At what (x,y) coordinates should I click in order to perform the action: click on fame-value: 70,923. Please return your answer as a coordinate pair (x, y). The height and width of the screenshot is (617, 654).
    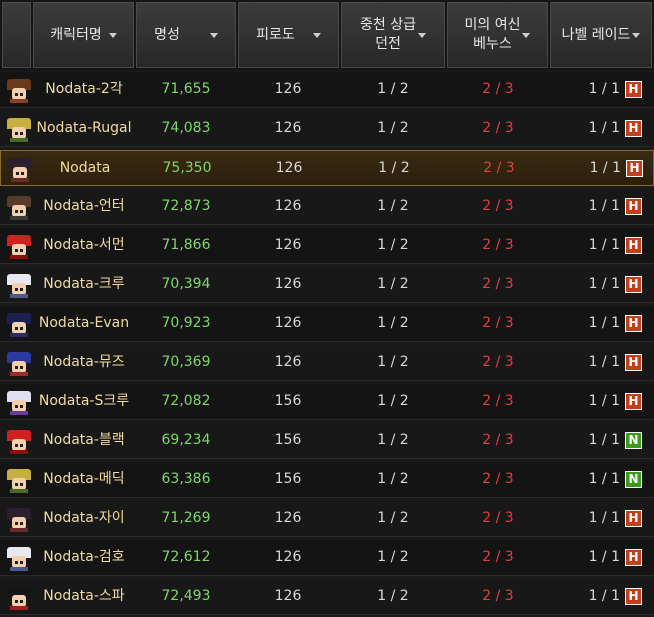
    Looking at the image, I should click on (186, 323).